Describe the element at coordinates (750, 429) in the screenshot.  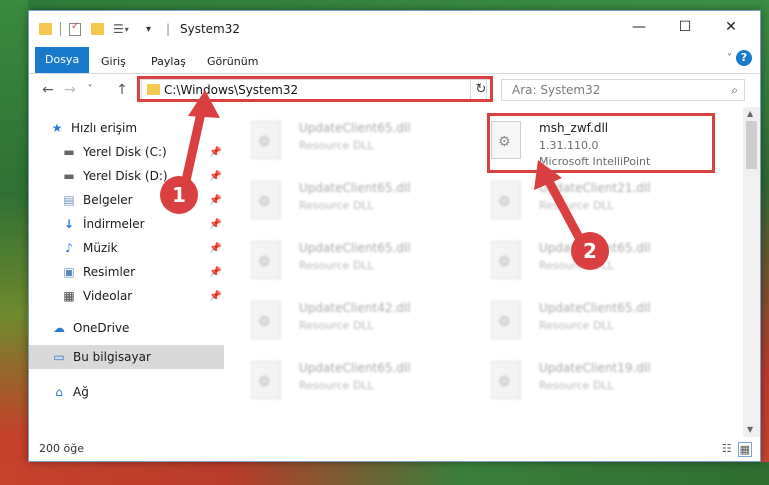
I see `scroll-down-icon: ▼` at that location.